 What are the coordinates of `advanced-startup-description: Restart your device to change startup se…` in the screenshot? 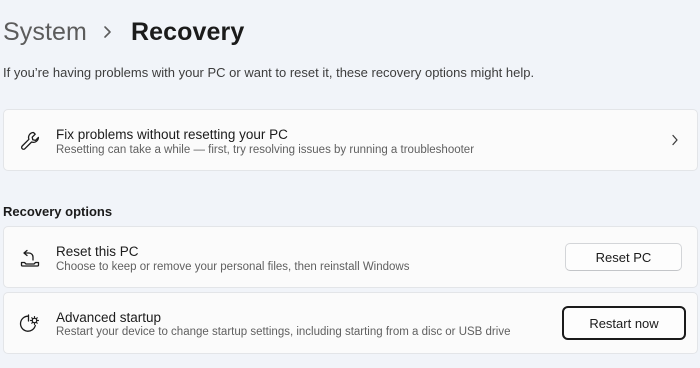 It's located at (283, 332).